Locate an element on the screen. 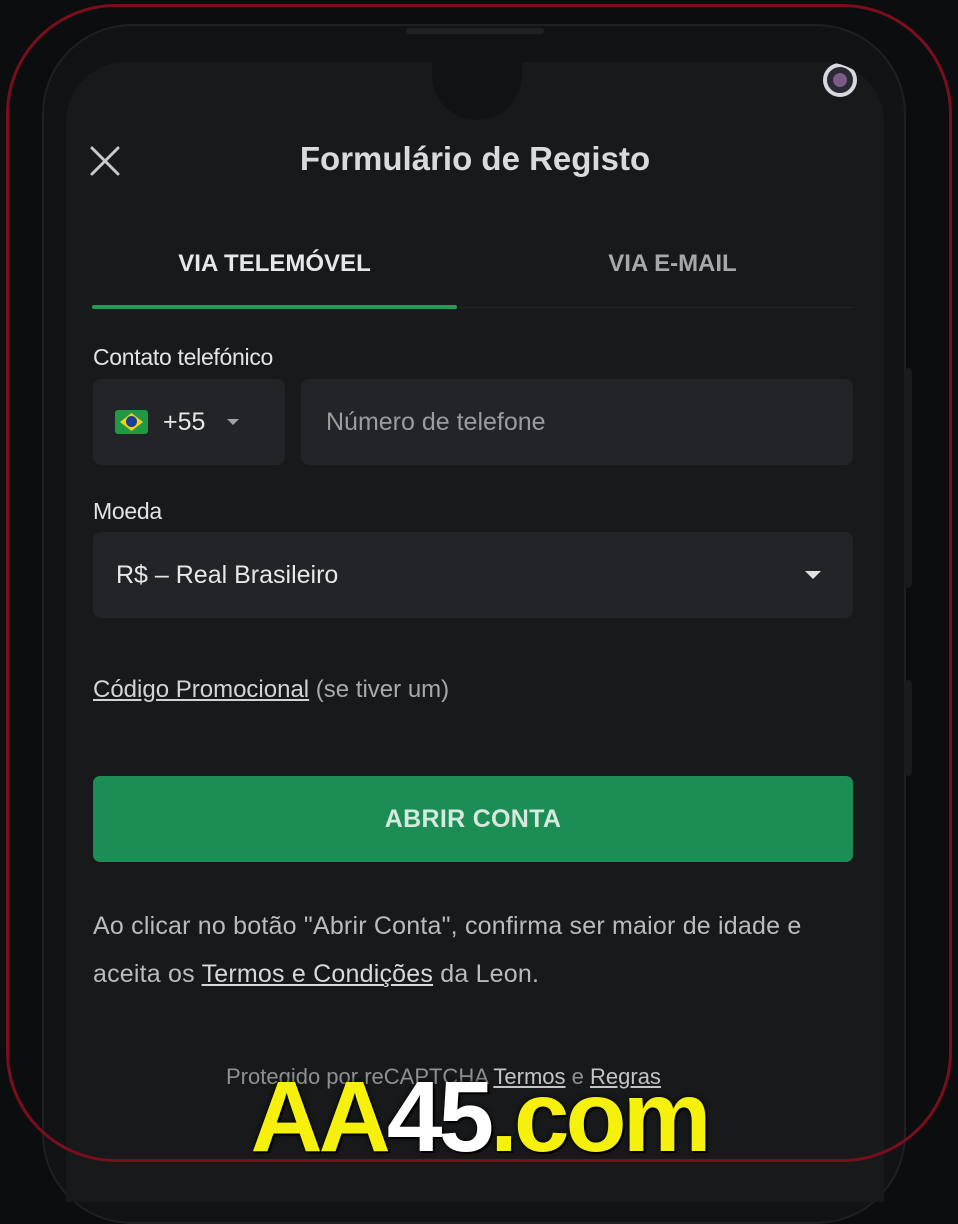 This screenshot has height=1224, width=958. active-tab-indicator is located at coordinates (274, 307).